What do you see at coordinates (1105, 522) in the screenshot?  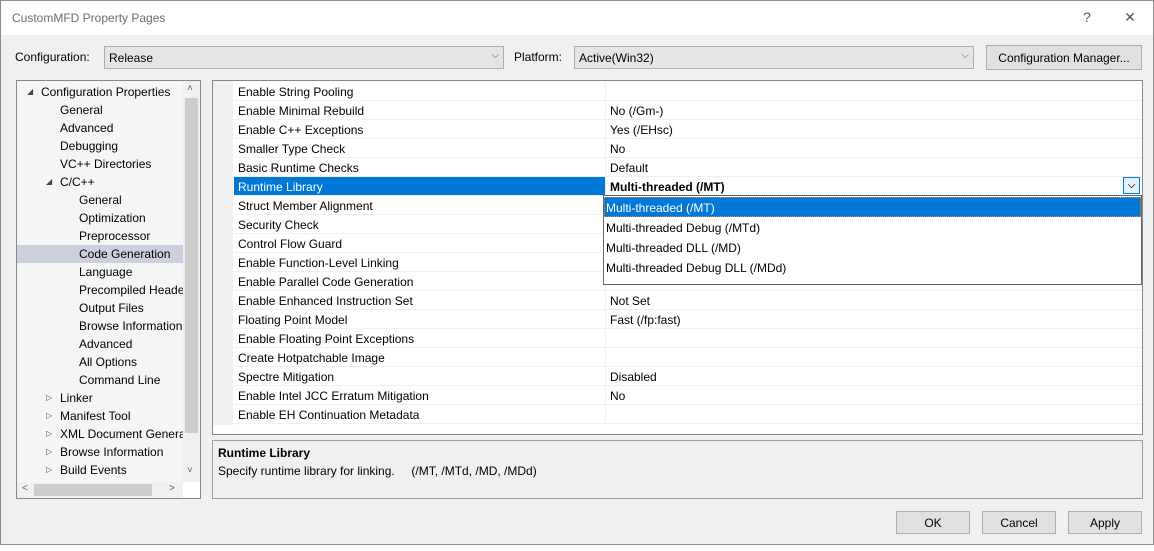 I see `apply-button: Apply` at bounding box center [1105, 522].